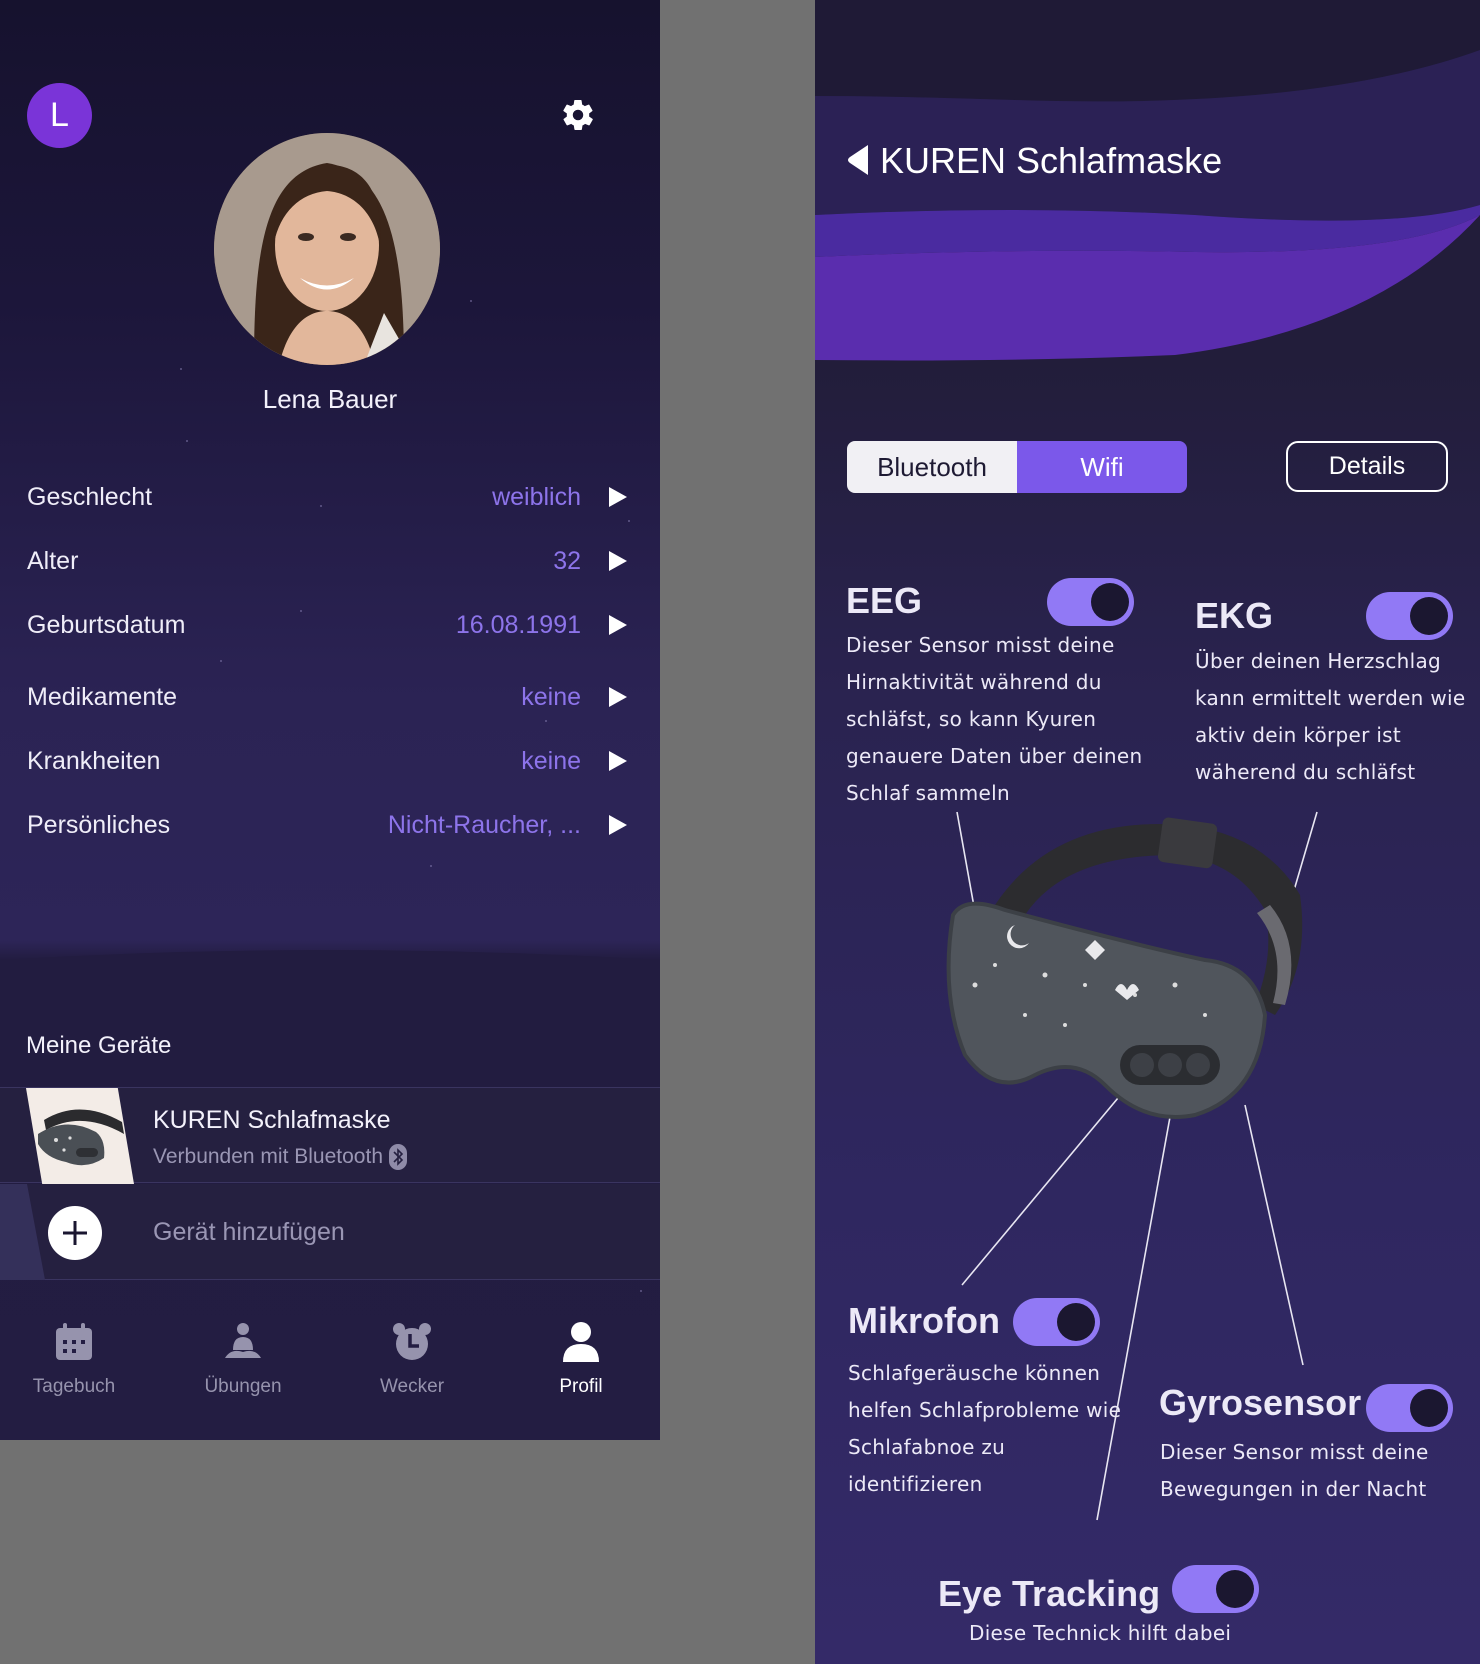 Image resolution: width=1480 pixels, height=1664 pixels. Describe the element at coordinates (1305, 772) in the screenshot. I see `desc-line: wäherend du schläfst` at that location.